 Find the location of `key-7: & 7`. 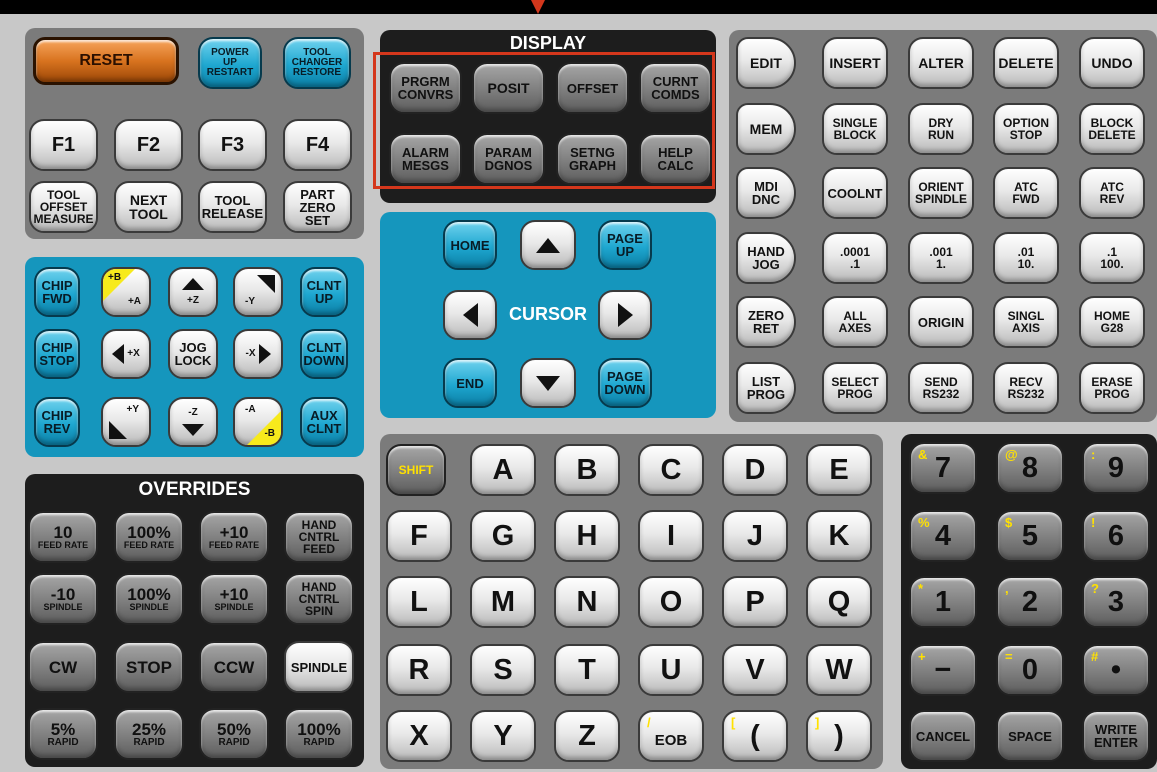

key-7: & 7 is located at coordinates (943, 468).